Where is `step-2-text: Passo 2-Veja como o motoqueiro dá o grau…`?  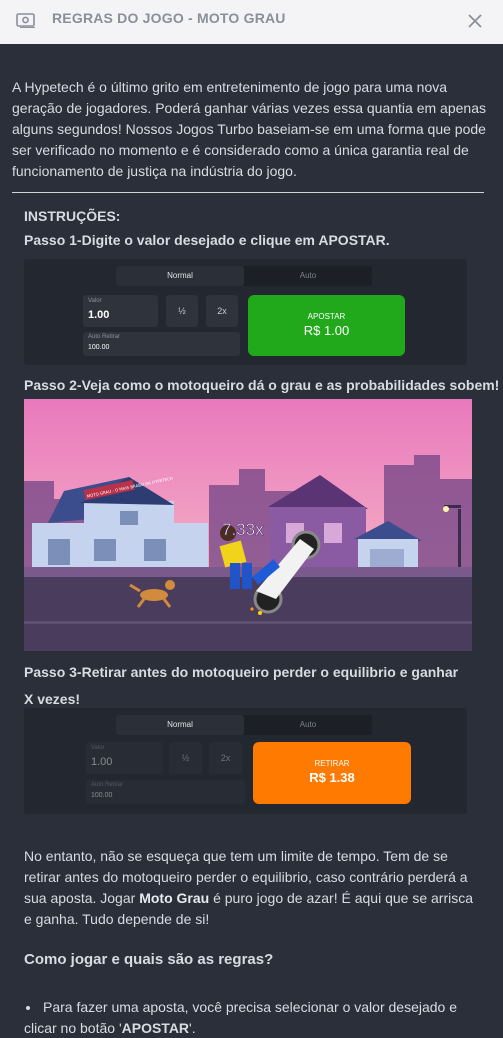 step-2-text: Passo 2-Veja como o motoqueiro dá o grau… is located at coordinates (262, 385).